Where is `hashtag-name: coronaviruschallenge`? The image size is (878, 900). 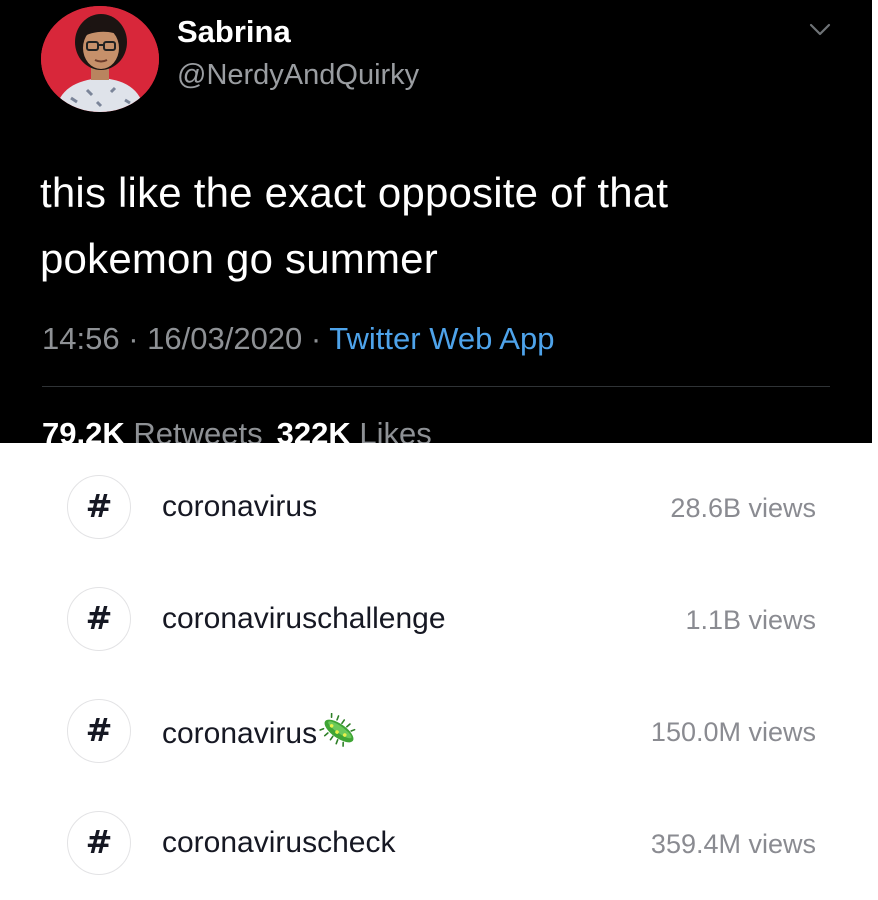
hashtag-name: coronaviruschallenge is located at coordinates (304, 618).